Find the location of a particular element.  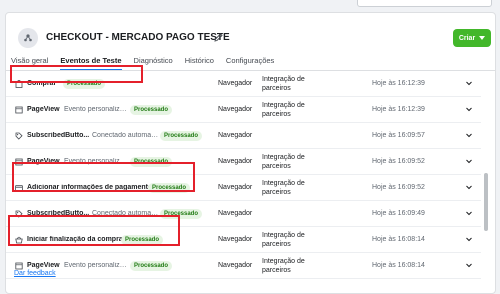

basket-icon is located at coordinates (19, 240).